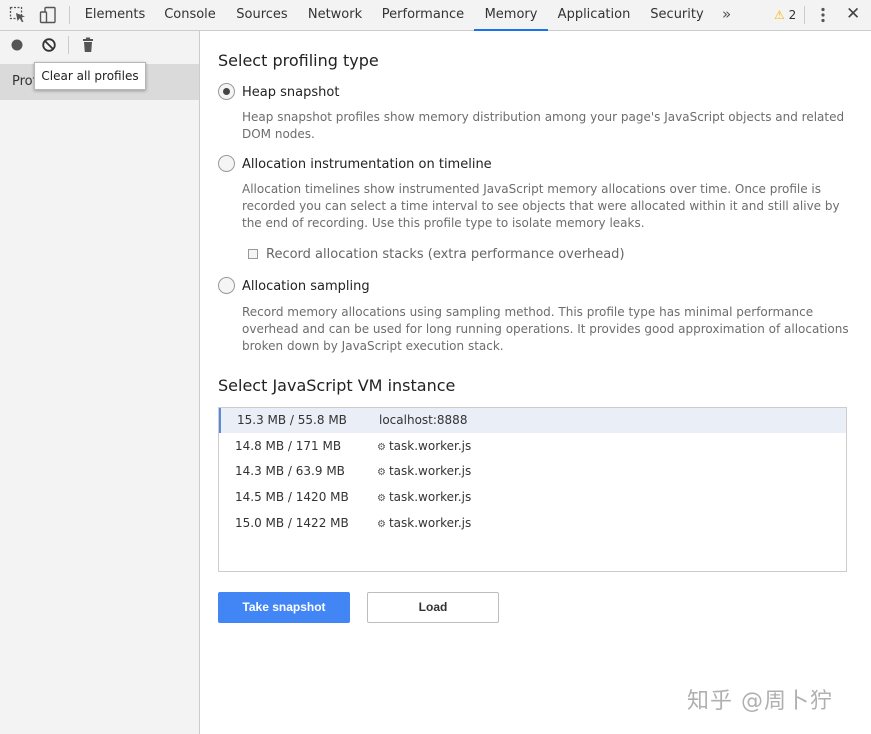  Describe the element at coordinates (853, 14) in the screenshot. I see `close-devtools-icon: ✕` at that location.